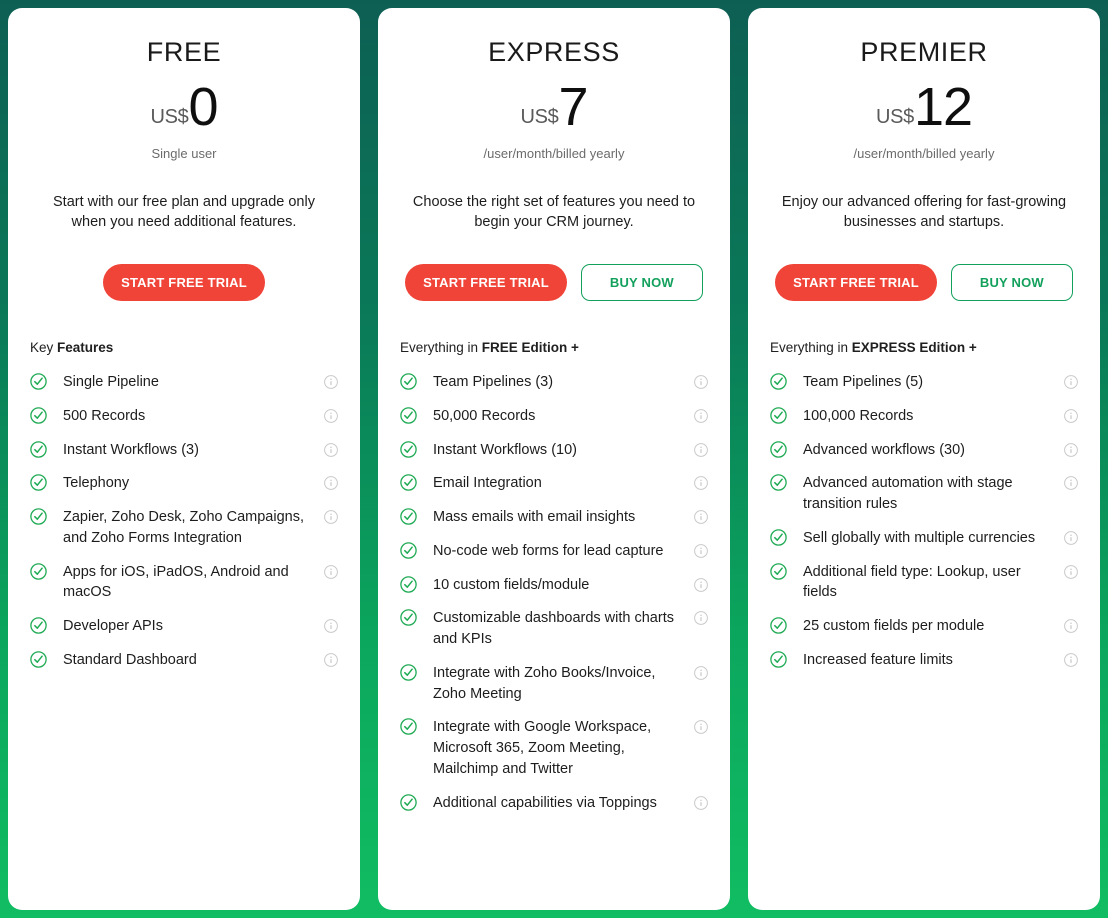 This screenshot has height=918, width=1108. Describe the element at coordinates (924, 538) in the screenshot. I see `feature-item: Sell globally with multiple currencies` at that location.